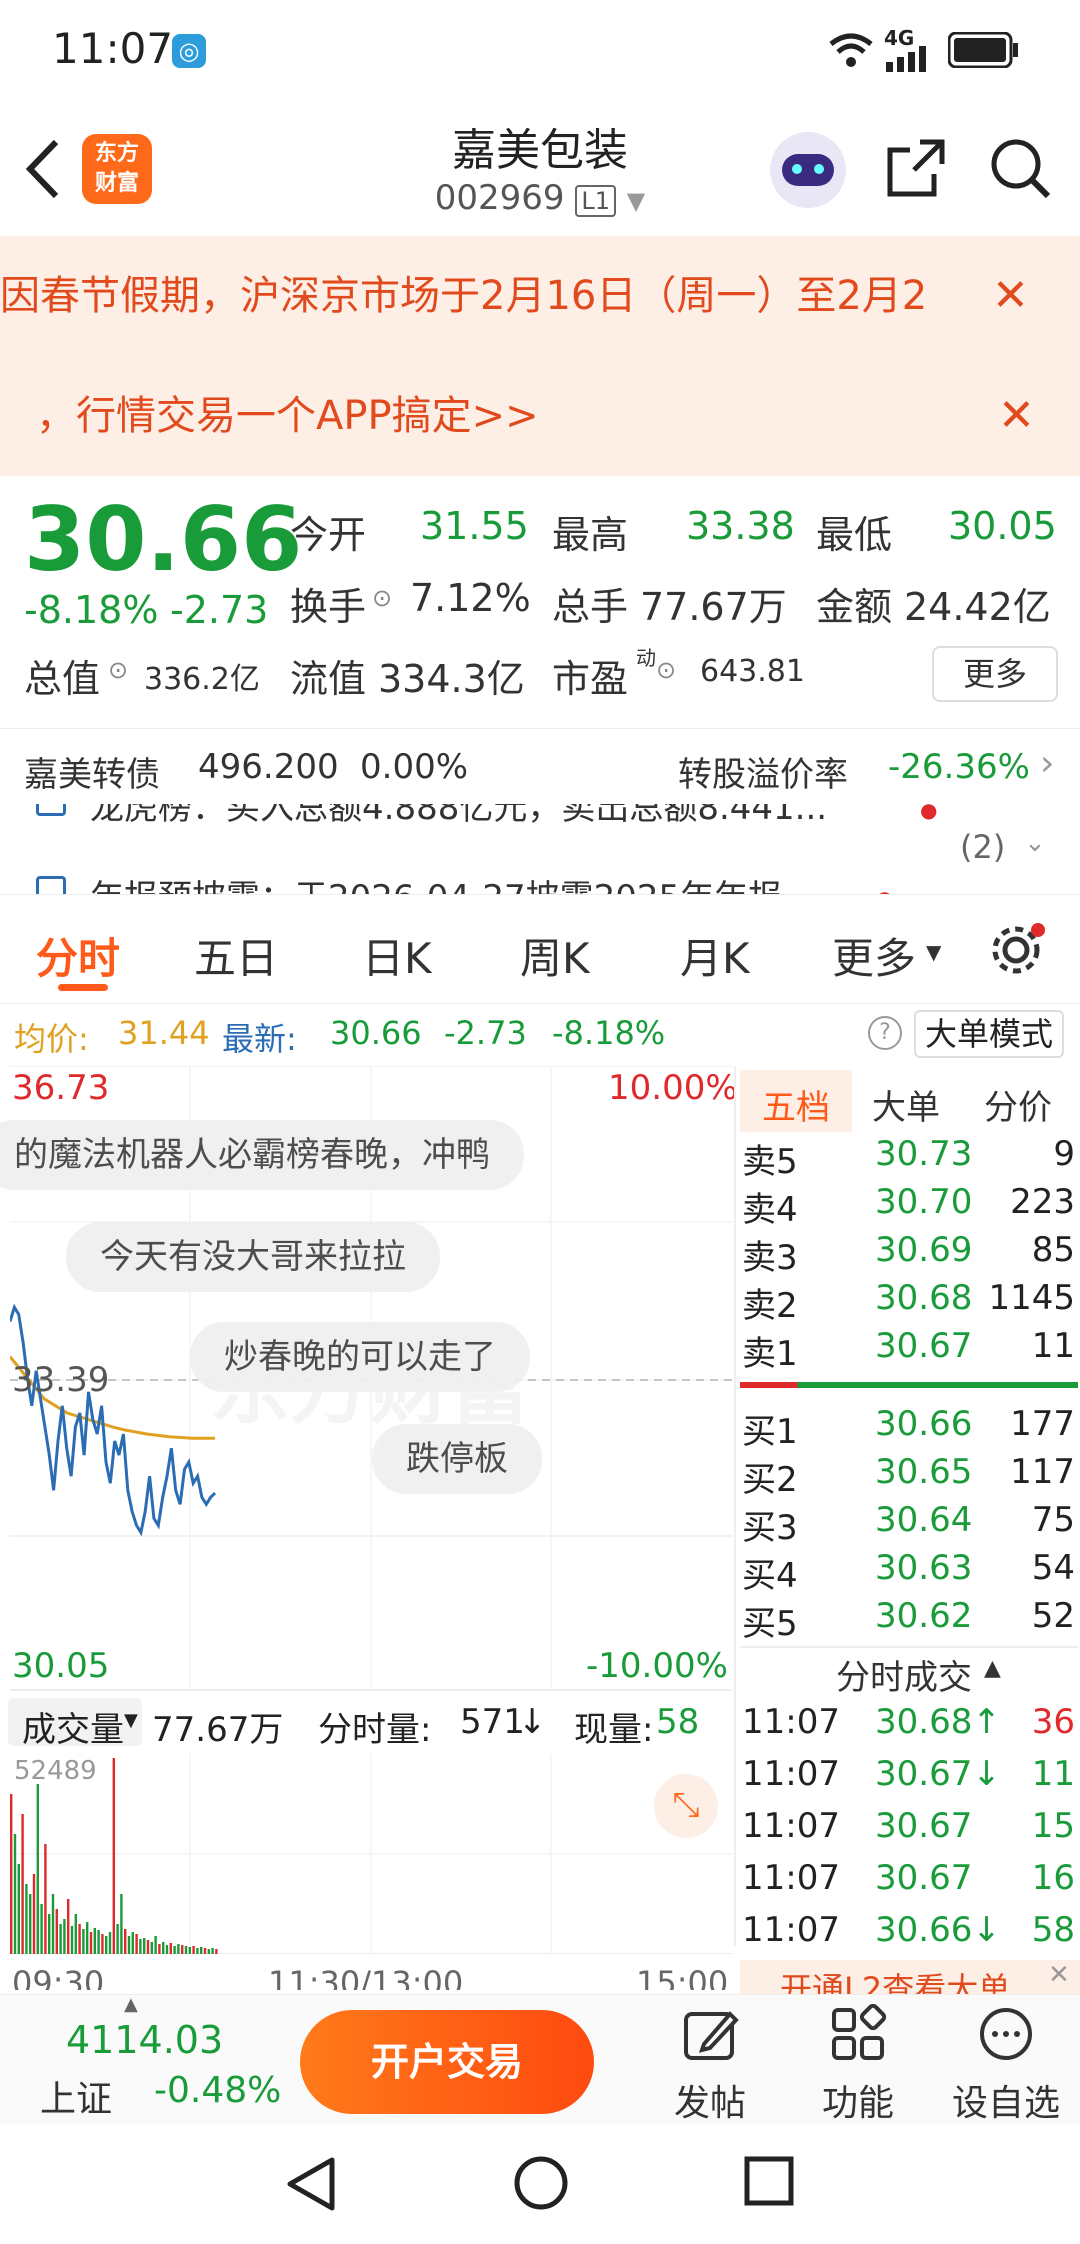 The image size is (1080, 2244). What do you see at coordinates (42, 169) in the screenshot?
I see `back-icon` at bounding box center [42, 169].